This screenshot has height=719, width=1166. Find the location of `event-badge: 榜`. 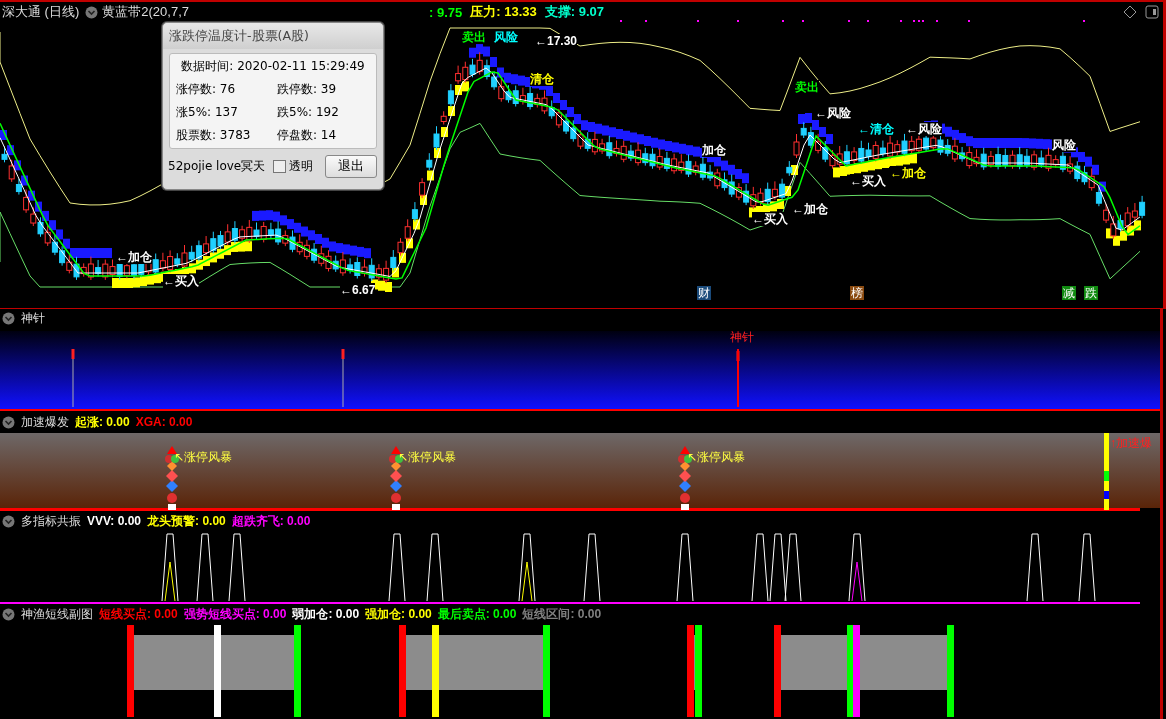

event-badge: 榜 is located at coordinates (857, 293).